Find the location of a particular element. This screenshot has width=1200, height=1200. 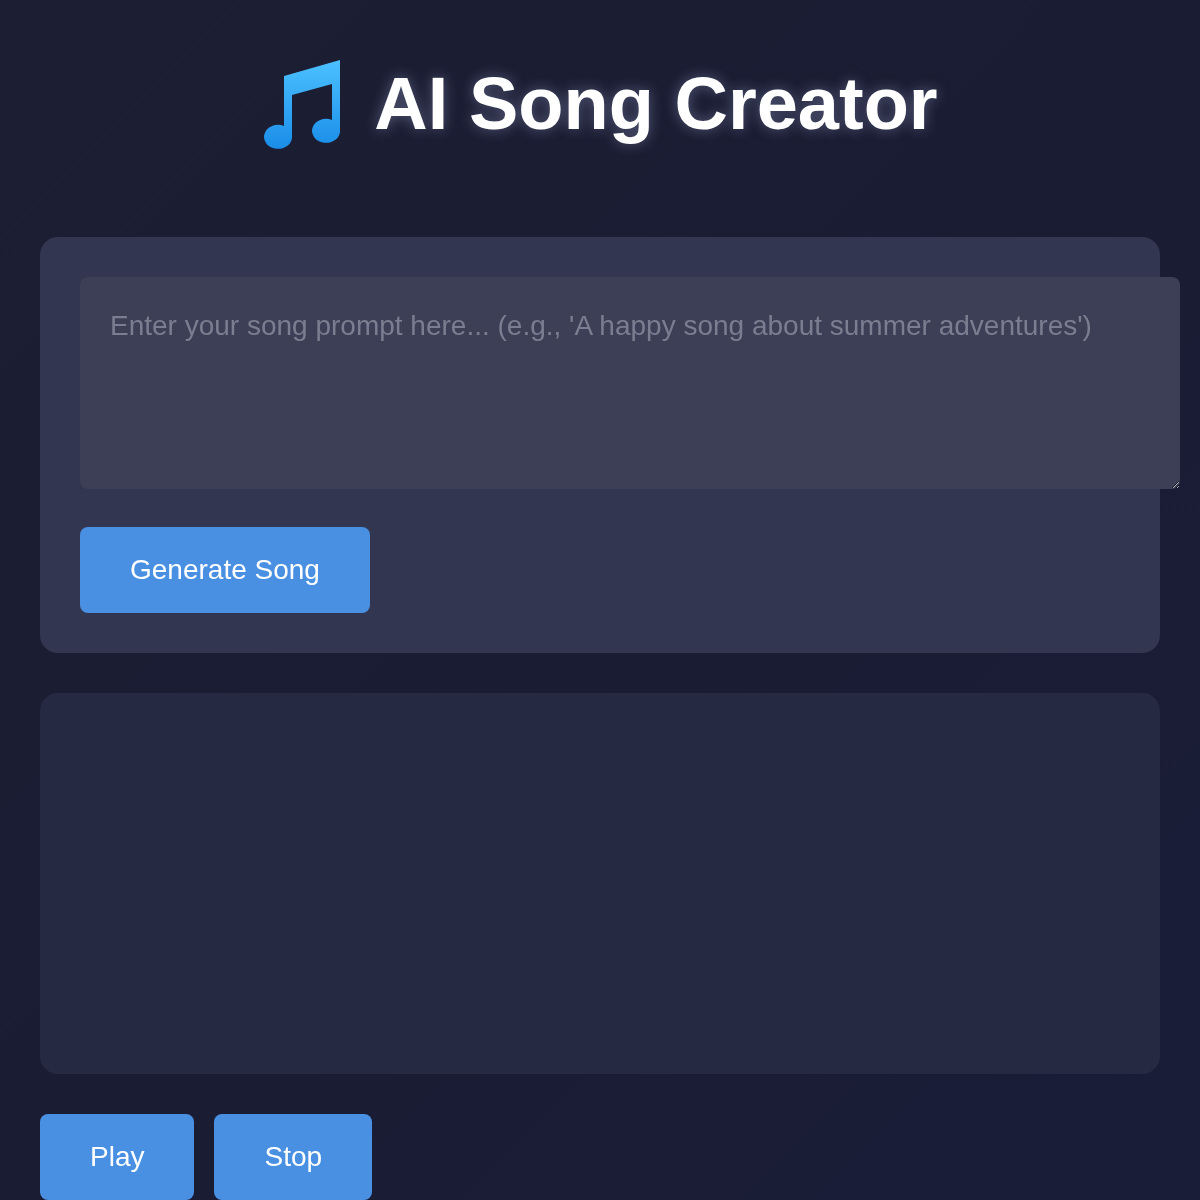

generate-button: Generate Song is located at coordinates (225, 570).